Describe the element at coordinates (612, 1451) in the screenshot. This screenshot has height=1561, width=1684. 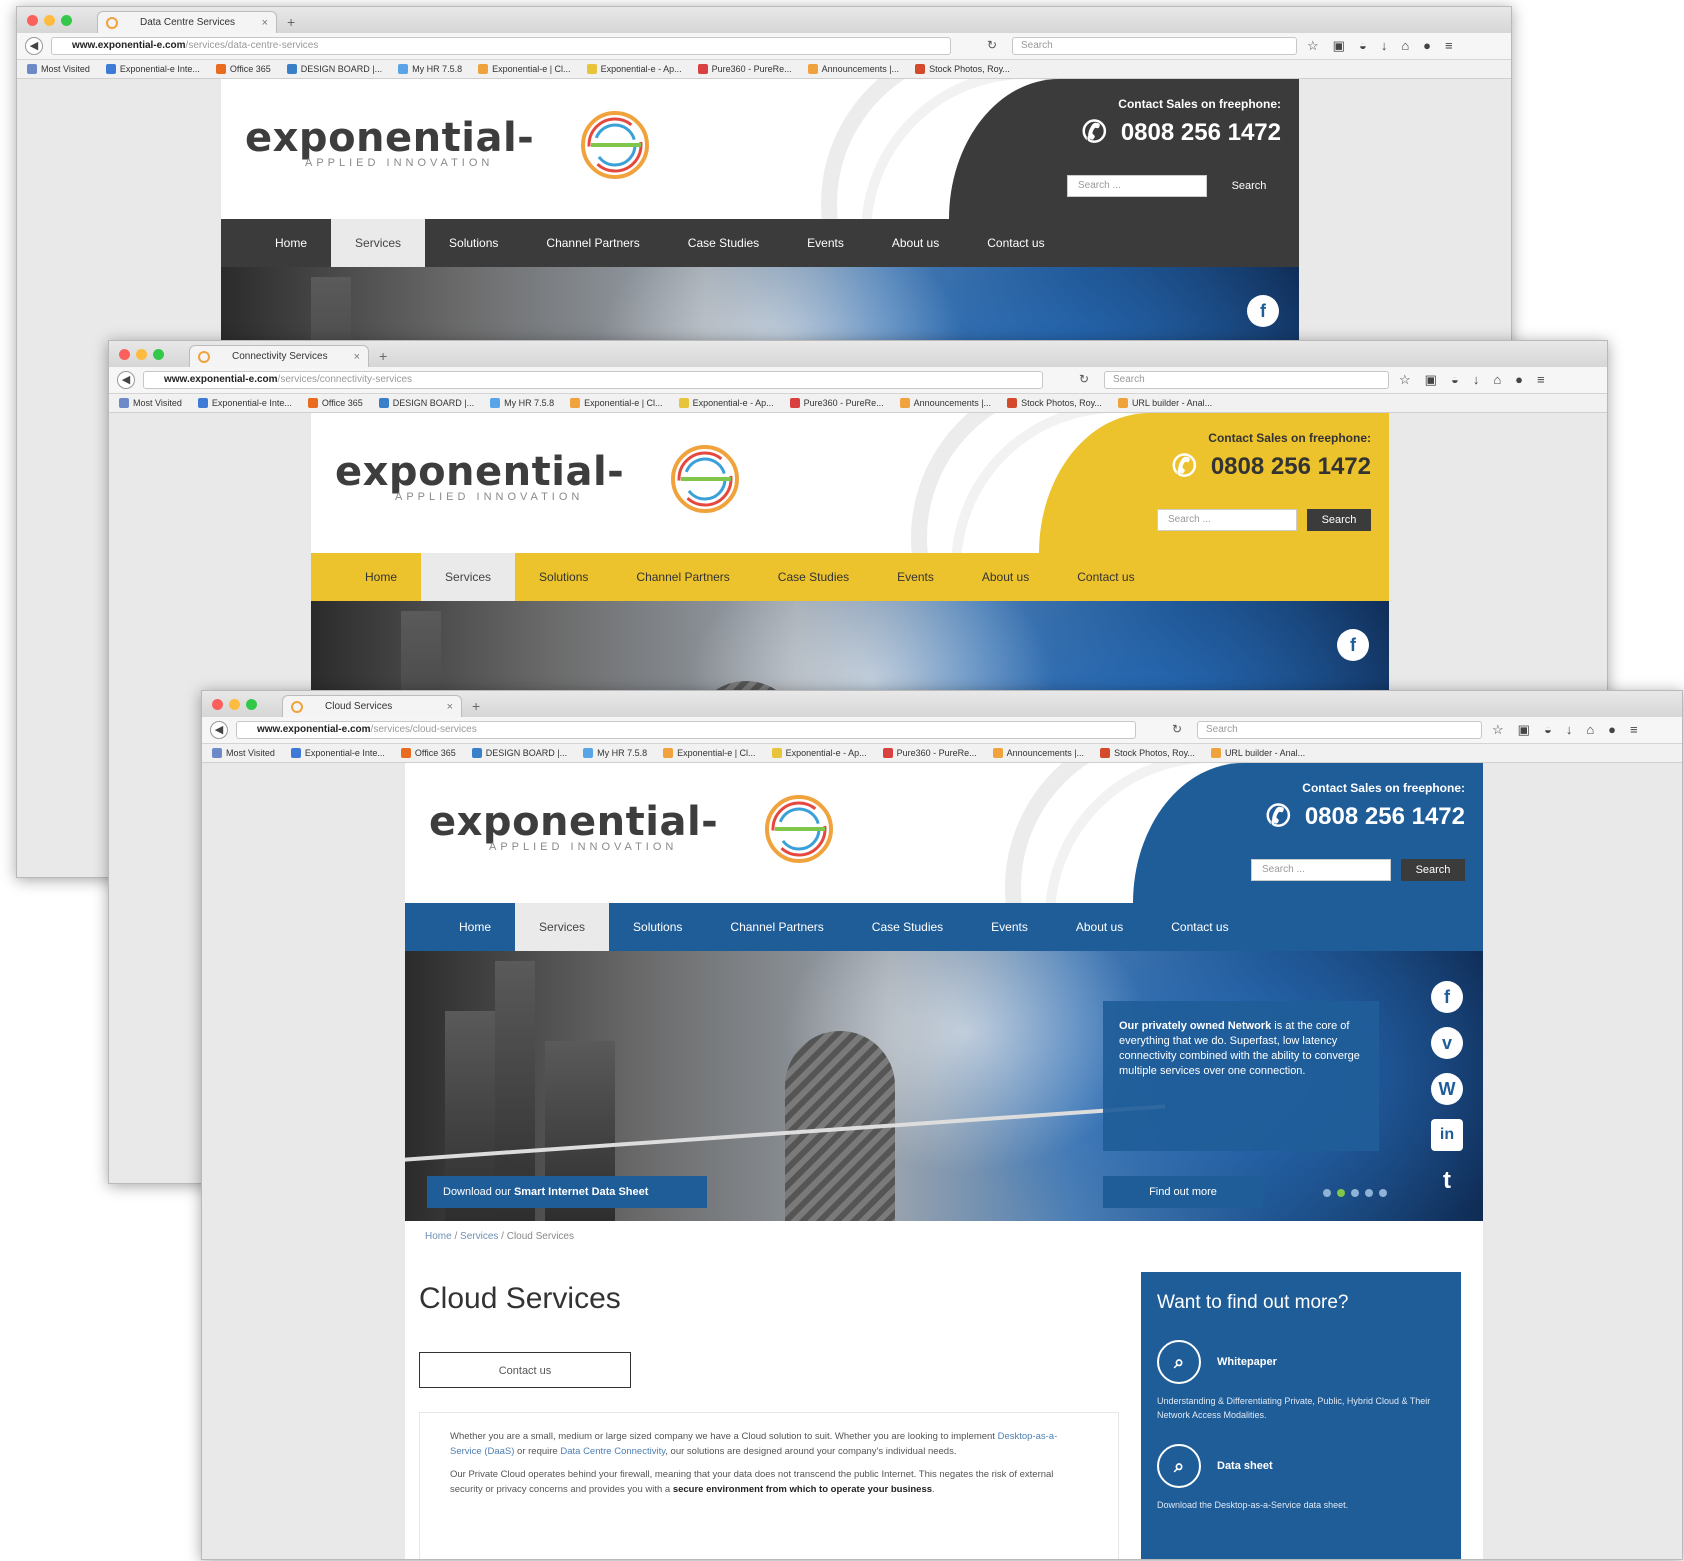
I see `data-centre-connectivity-link: Data Centre Connectivity` at that location.